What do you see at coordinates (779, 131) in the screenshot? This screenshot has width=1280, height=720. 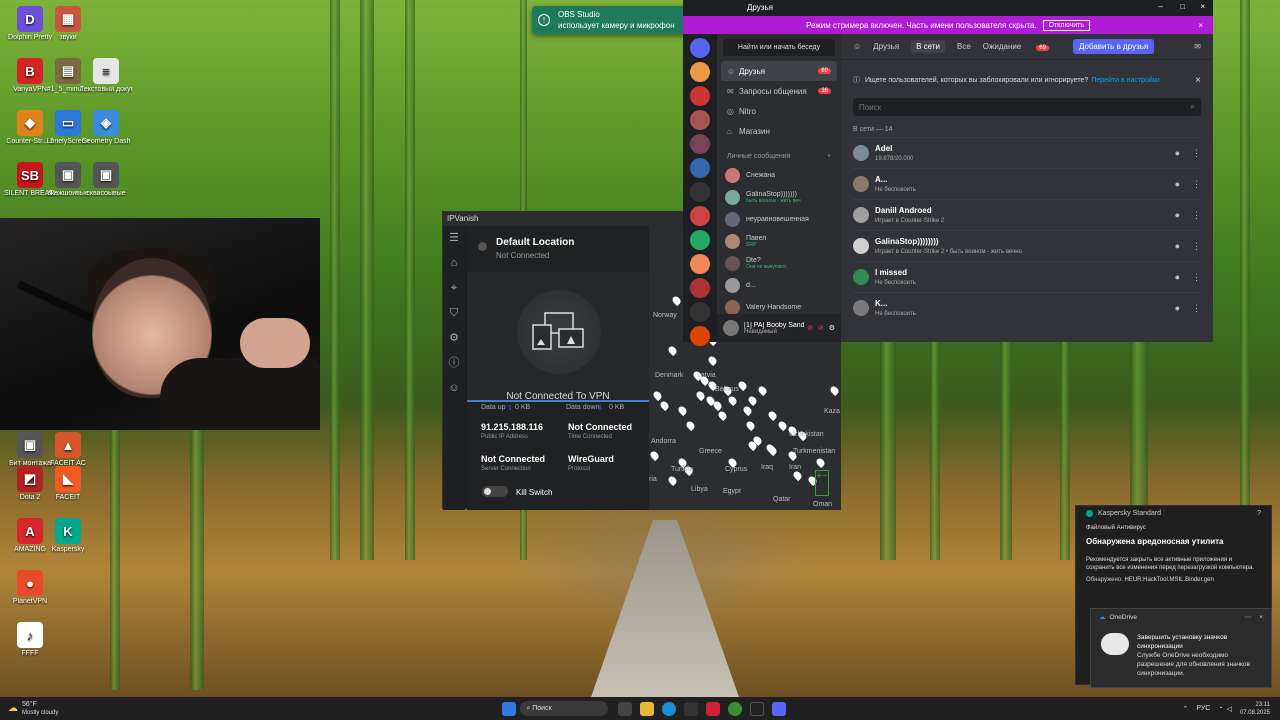 I see `nav-item: ⌂ Магазин` at bounding box center [779, 131].